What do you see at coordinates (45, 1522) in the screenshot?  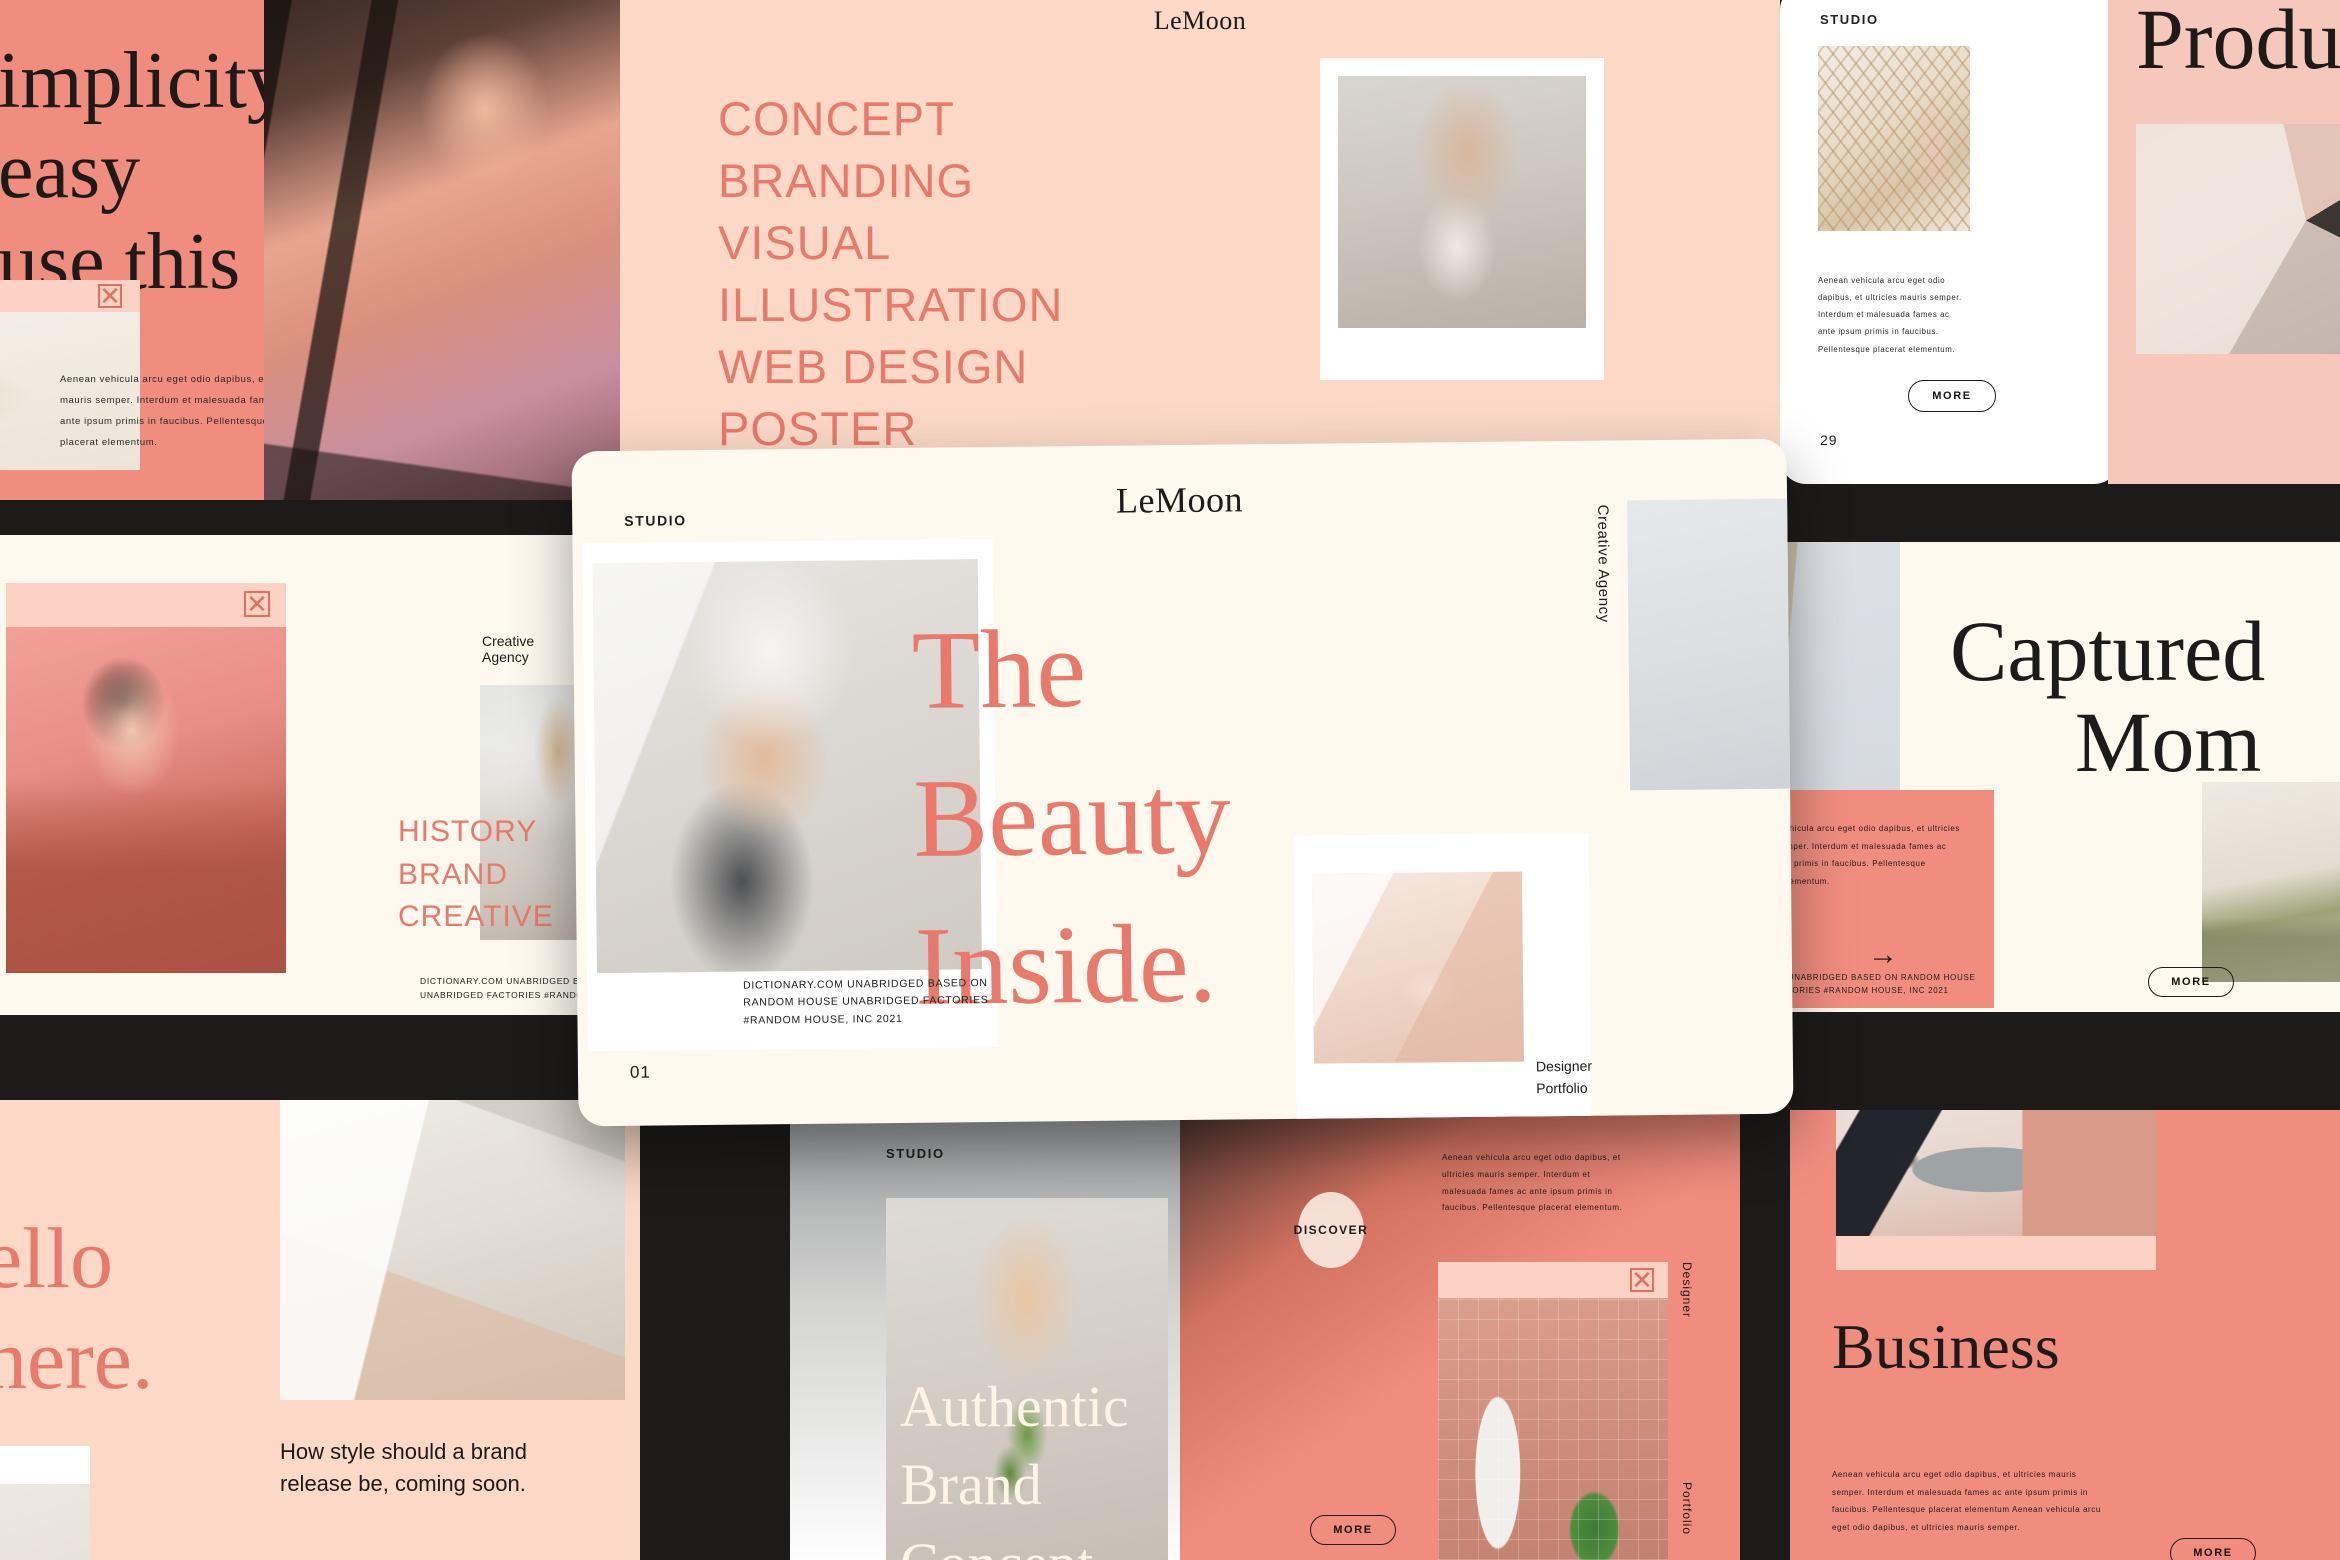 I see `coffee-photo` at bounding box center [45, 1522].